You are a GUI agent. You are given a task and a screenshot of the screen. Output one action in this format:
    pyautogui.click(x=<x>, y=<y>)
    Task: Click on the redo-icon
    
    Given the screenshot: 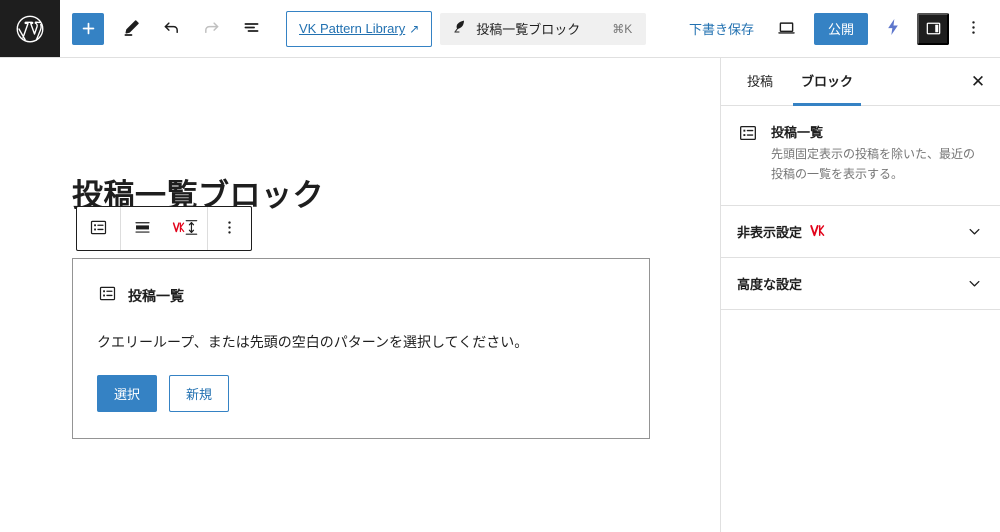 What is the action you would take?
    pyautogui.click(x=211, y=29)
    